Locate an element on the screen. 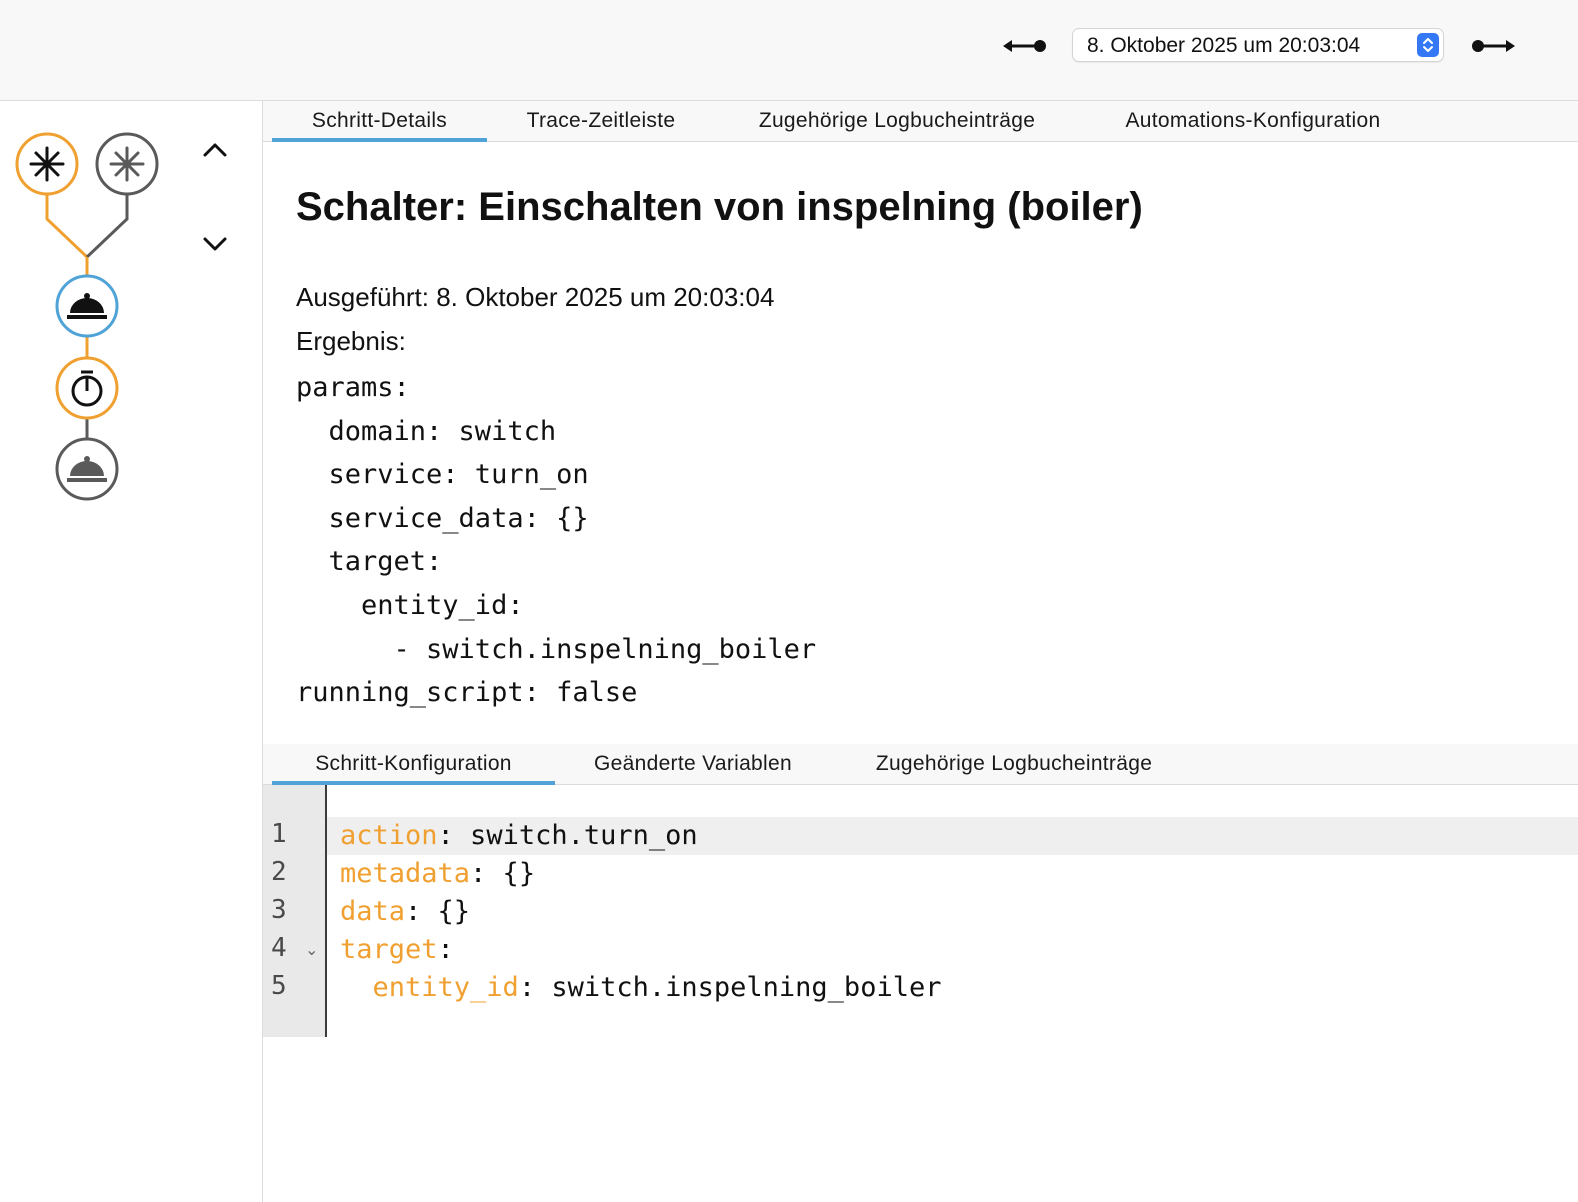 The image size is (1578, 1202). tab-related-logbook-step: Zugehörige Logbucheinträge is located at coordinates (1014, 764).